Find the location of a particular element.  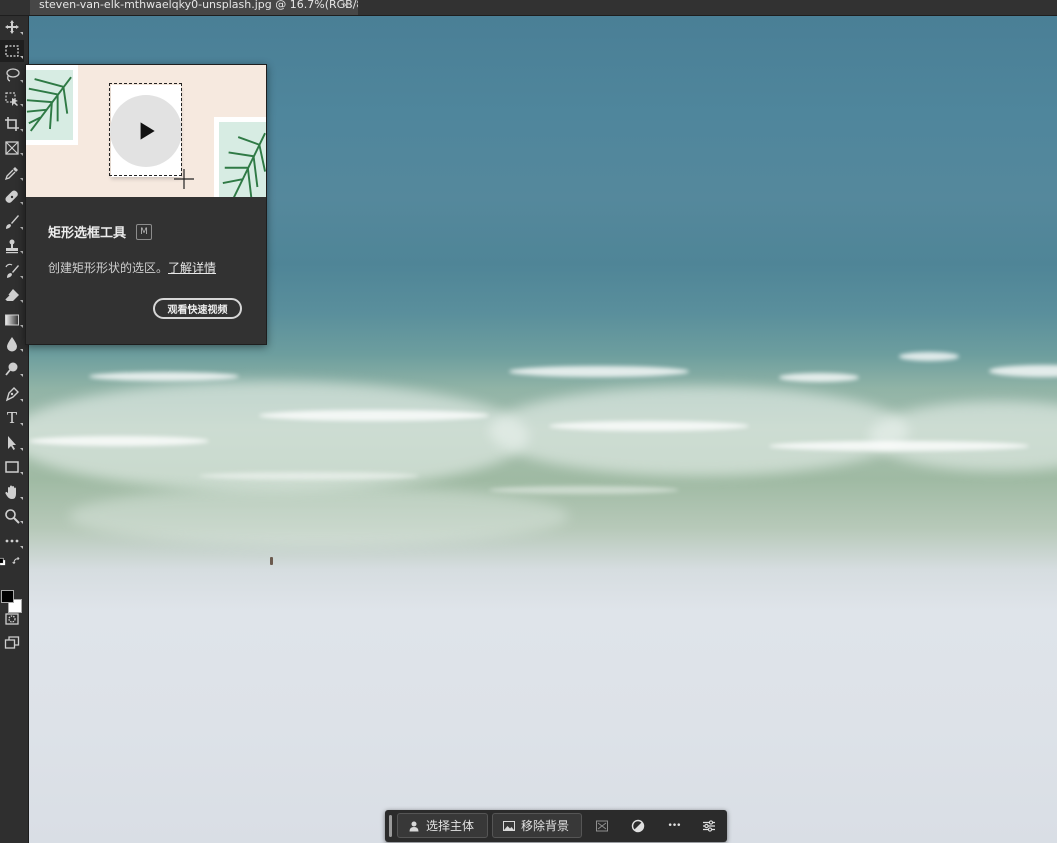

history-brush-icon is located at coordinates (12, 271).